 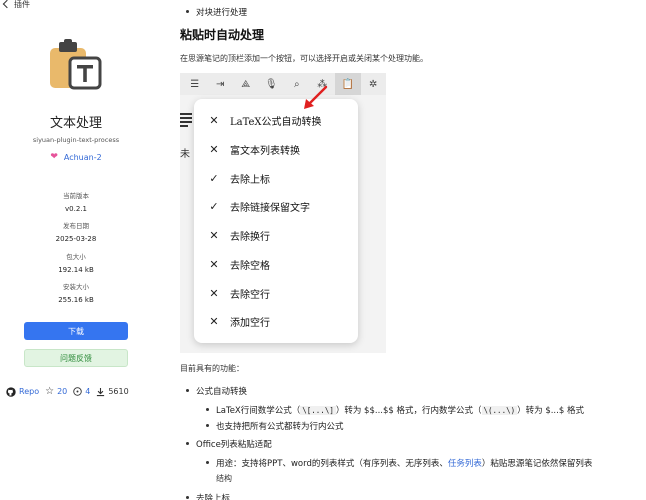 What do you see at coordinates (465, 464) in the screenshot?
I see `task-list-link: 任务列表` at bounding box center [465, 464].